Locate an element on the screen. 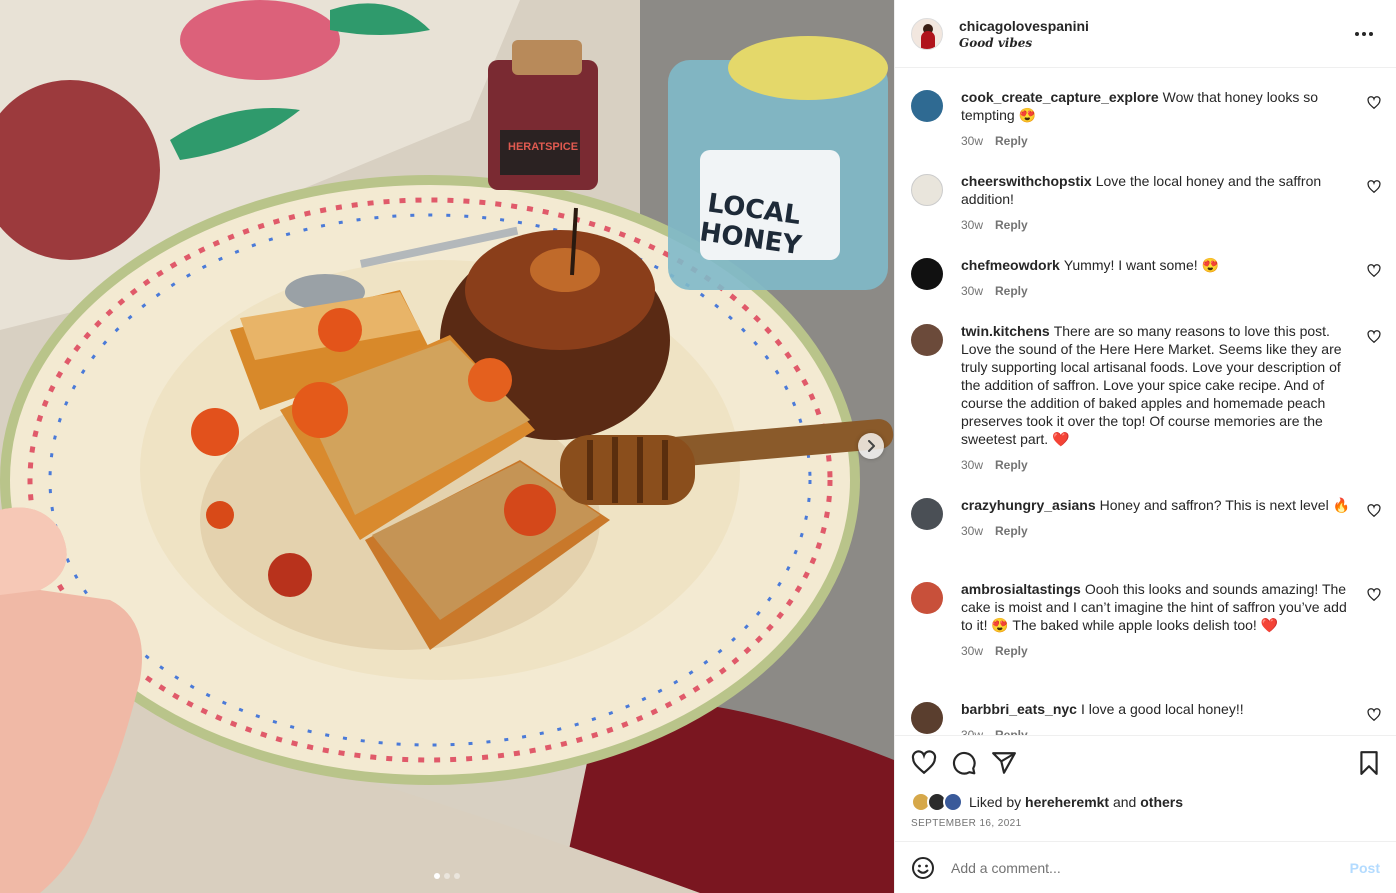 This screenshot has height=893, width=1396. post-date: SEPTEMBER 16, 2021 is located at coordinates (966, 823).